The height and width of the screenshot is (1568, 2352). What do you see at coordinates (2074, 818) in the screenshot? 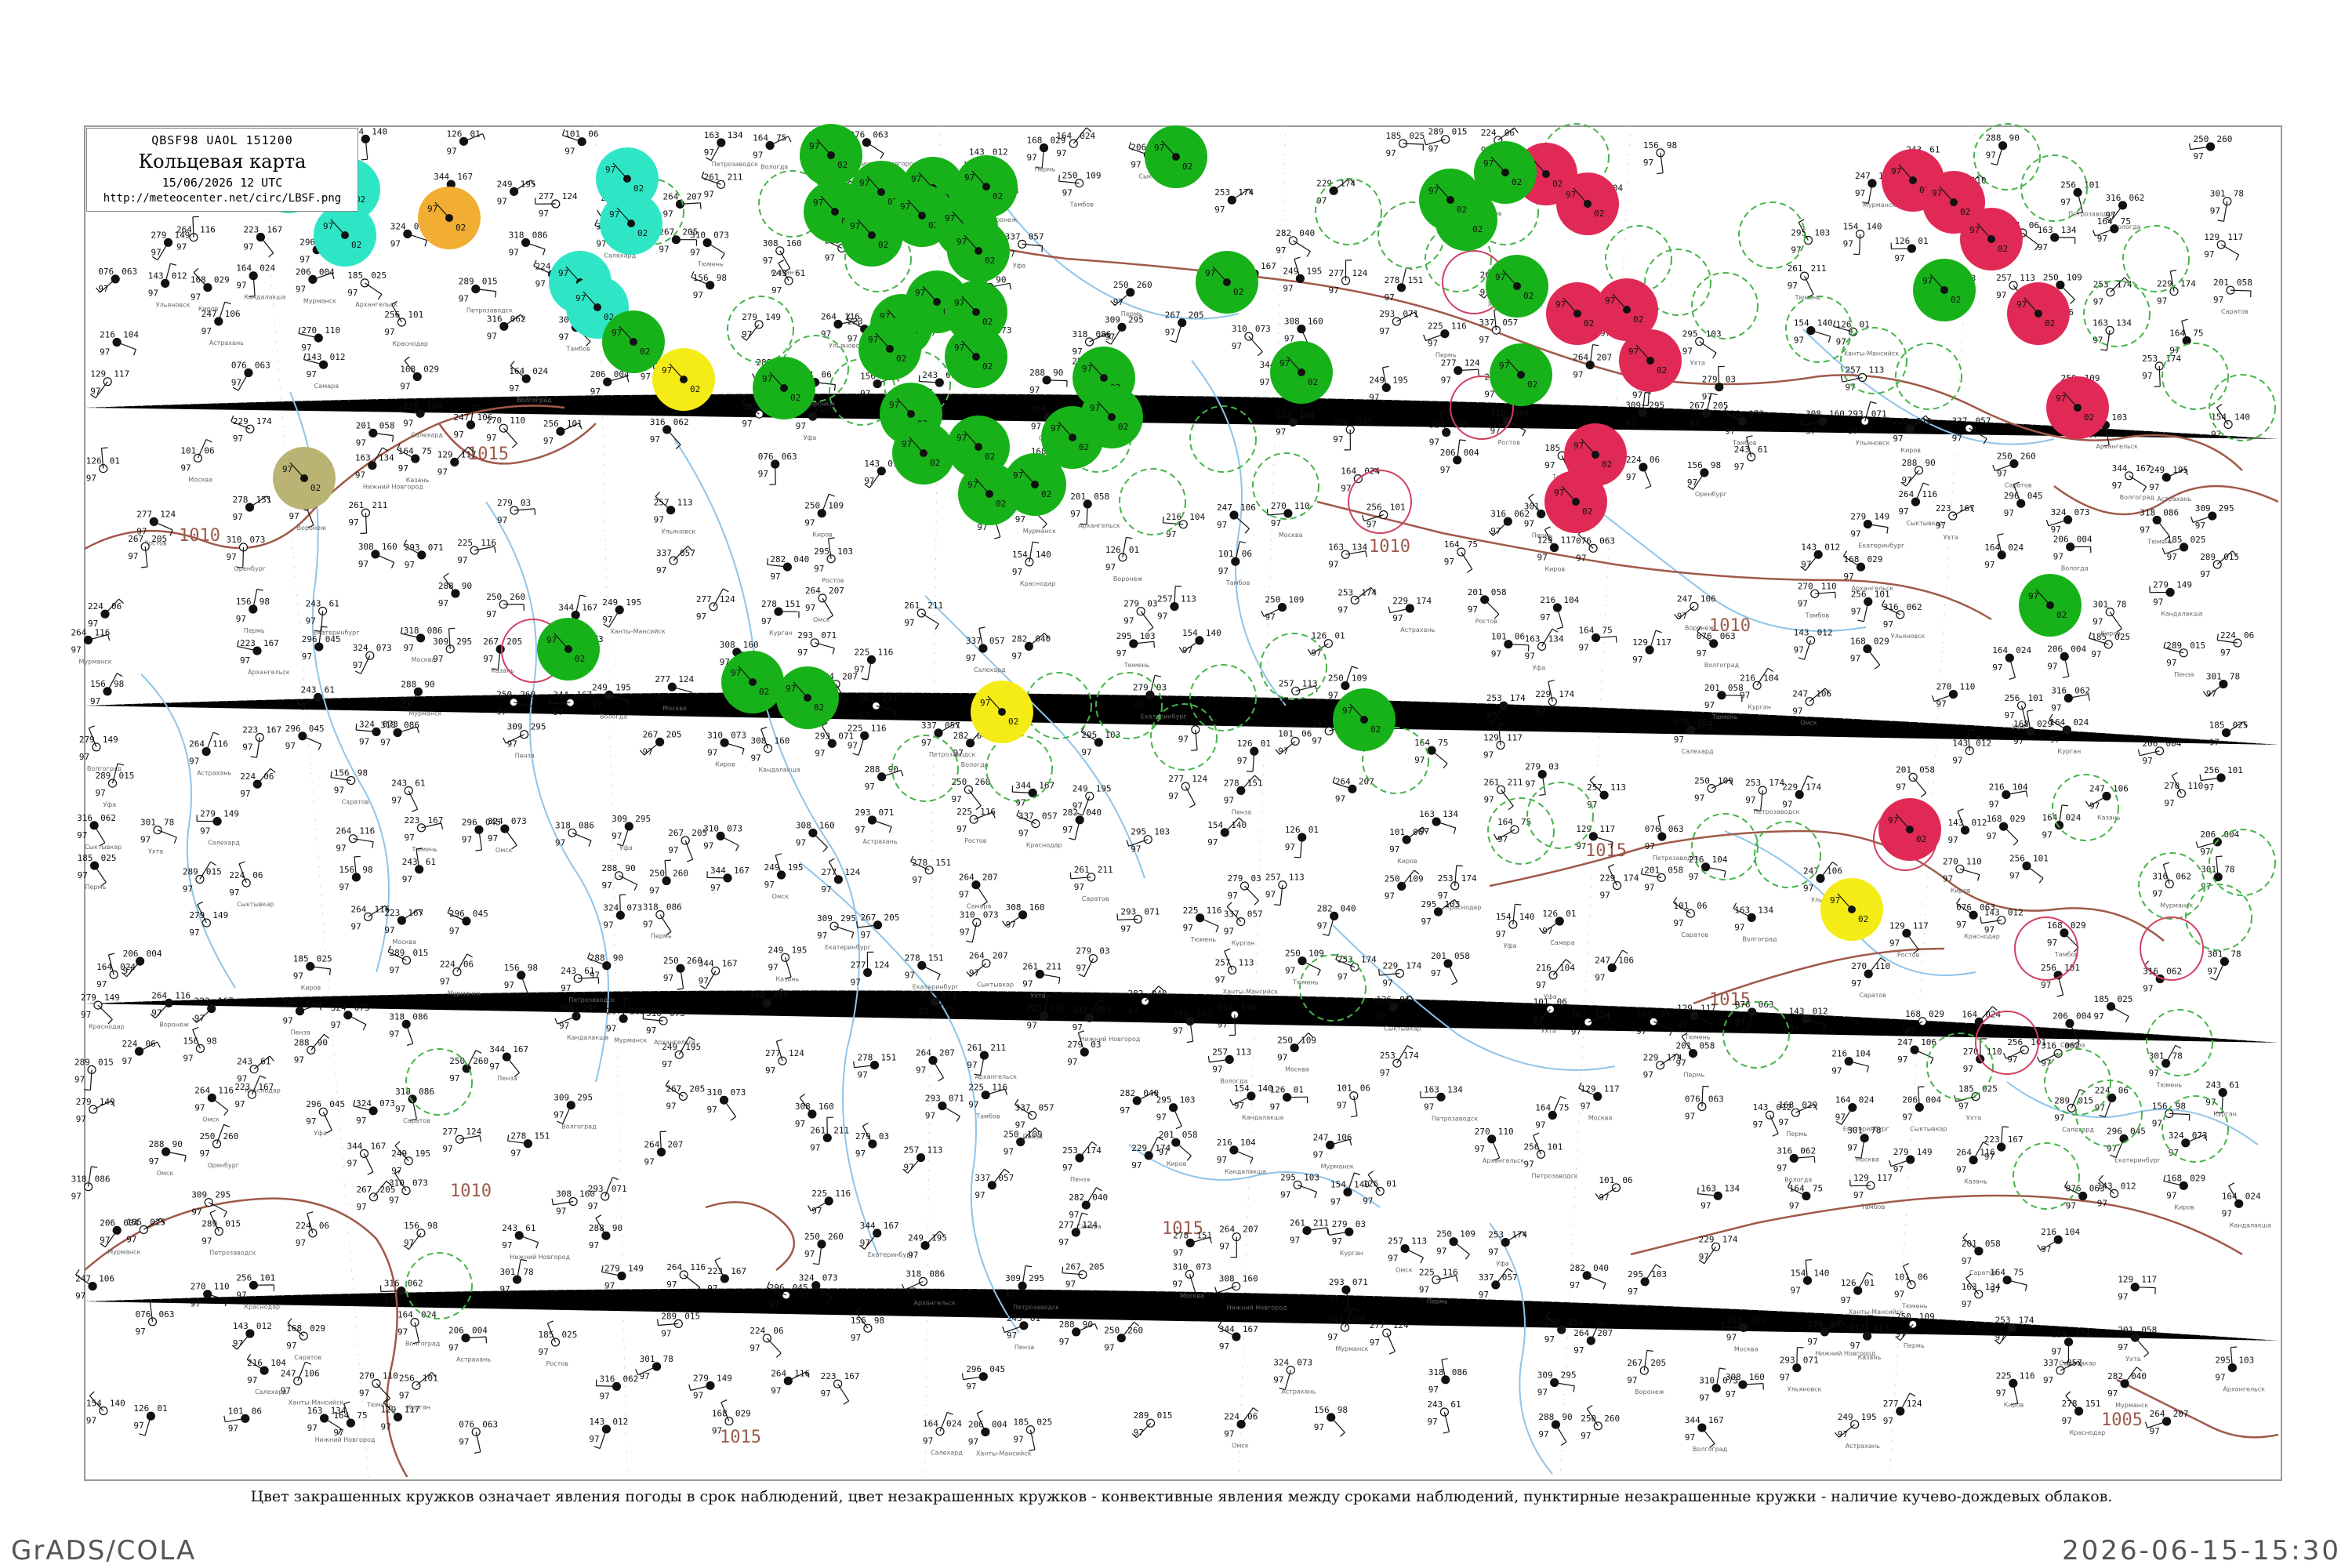
I see `station-tendency: 024` at bounding box center [2074, 818].